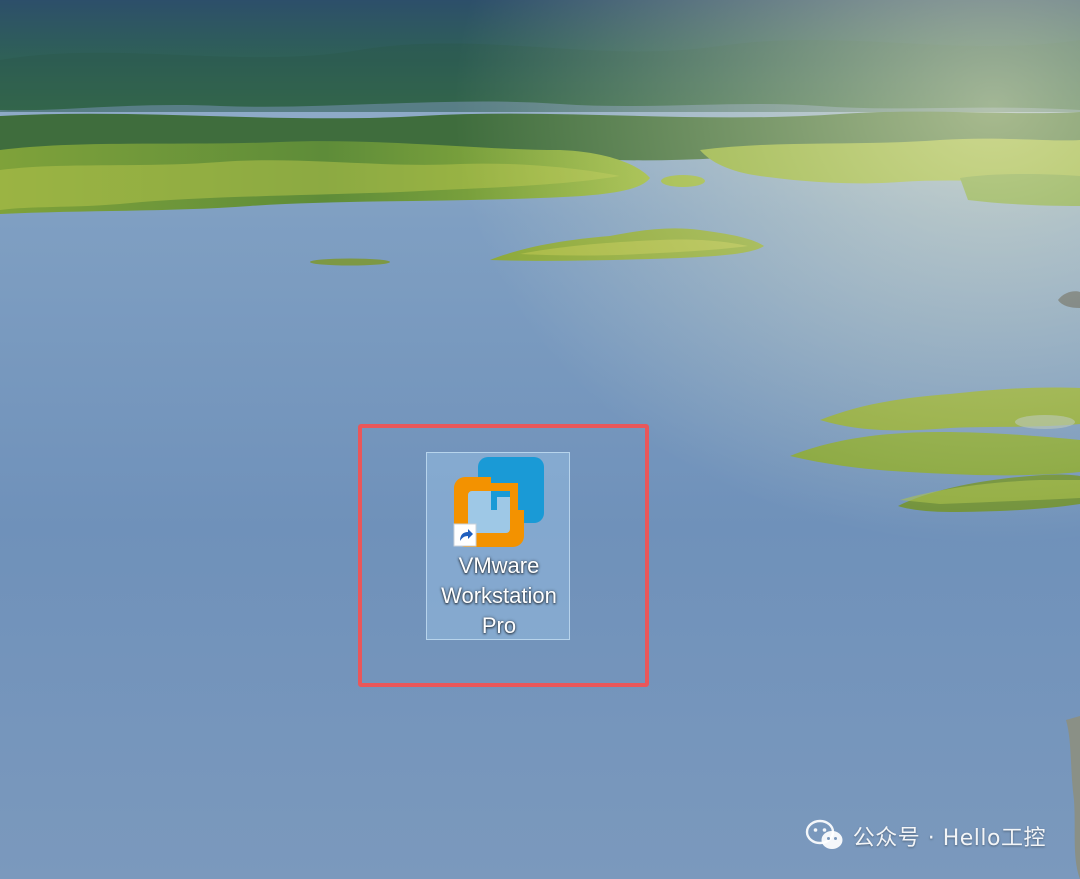 The height and width of the screenshot is (879, 1080). What do you see at coordinates (498, 546) in the screenshot?
I see `desktop-icon-vmware-workstation-pro: VMware Workstation Pro` at bounding box center [498, 546].